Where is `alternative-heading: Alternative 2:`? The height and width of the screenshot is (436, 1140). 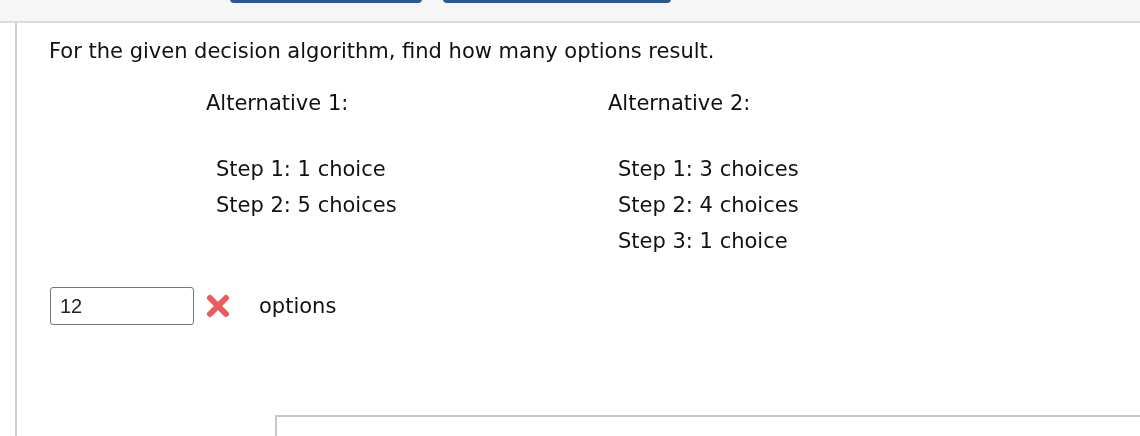
alternative-heading: Alternative 2: is located at coordinates (680, 103).